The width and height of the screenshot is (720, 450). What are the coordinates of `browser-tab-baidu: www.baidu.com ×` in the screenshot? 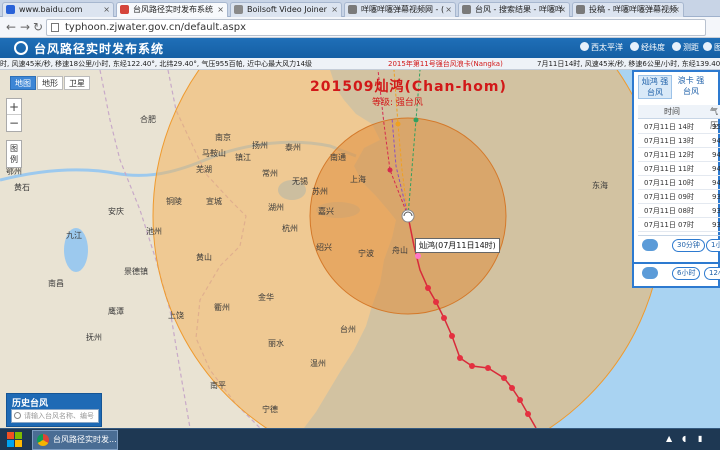 It's located at (58, 9).